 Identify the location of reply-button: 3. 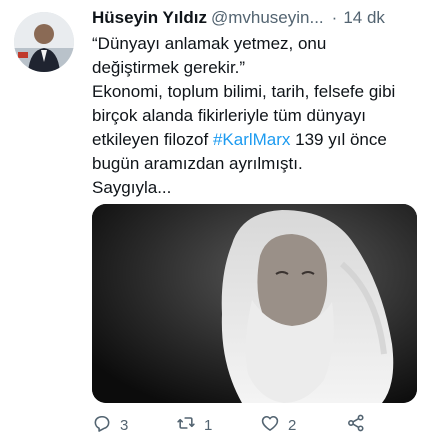
(110, 425).